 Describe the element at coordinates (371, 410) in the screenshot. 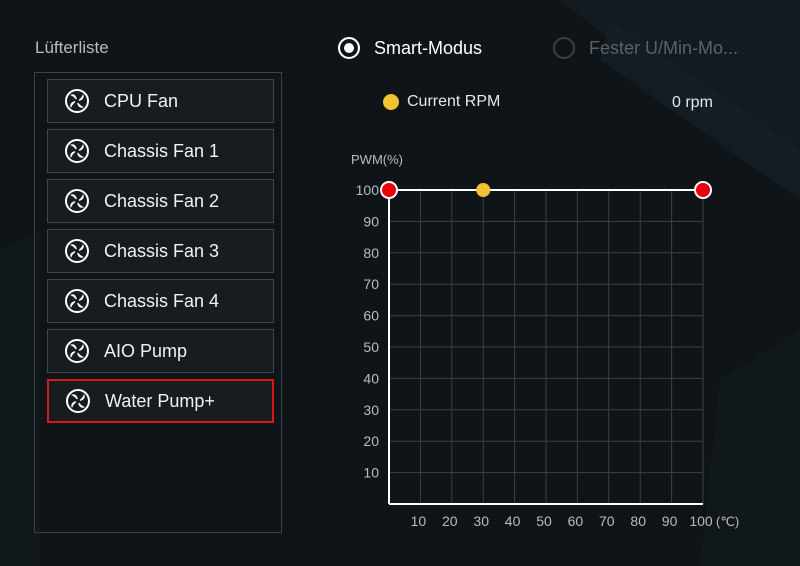

I see `y-tick-label: 30` at that location.